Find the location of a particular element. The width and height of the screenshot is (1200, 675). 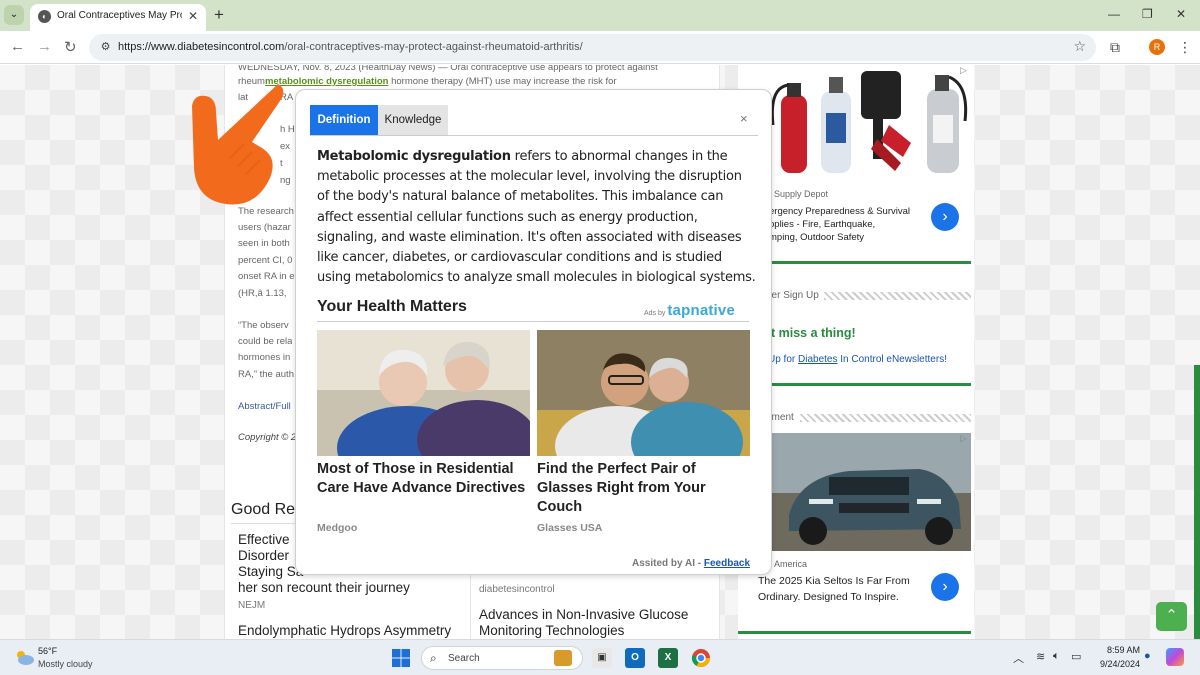

clock-time: 8:59 AM is located at coordinates (1117, 650).